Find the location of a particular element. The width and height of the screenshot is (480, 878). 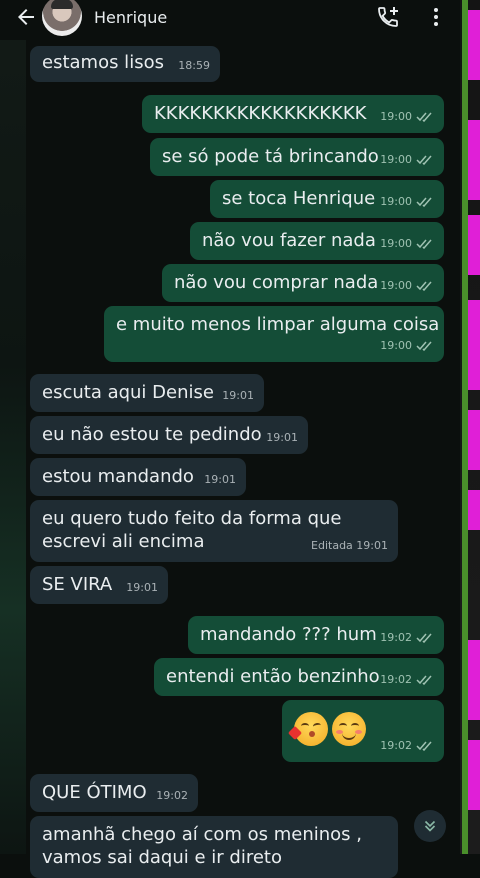

contact-name: Henrique is located at coordinates (130, 17).